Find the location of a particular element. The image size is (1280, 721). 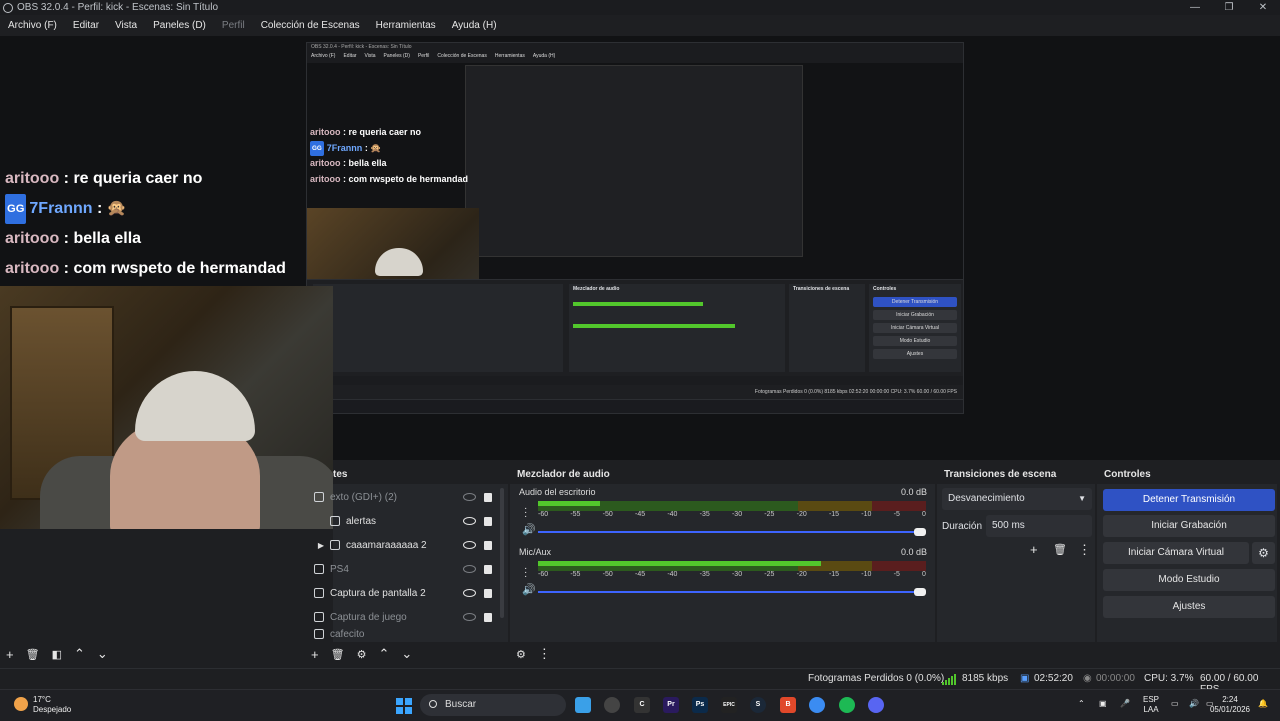

track-db: 0.0 dB is located at coordinates (913, 552).